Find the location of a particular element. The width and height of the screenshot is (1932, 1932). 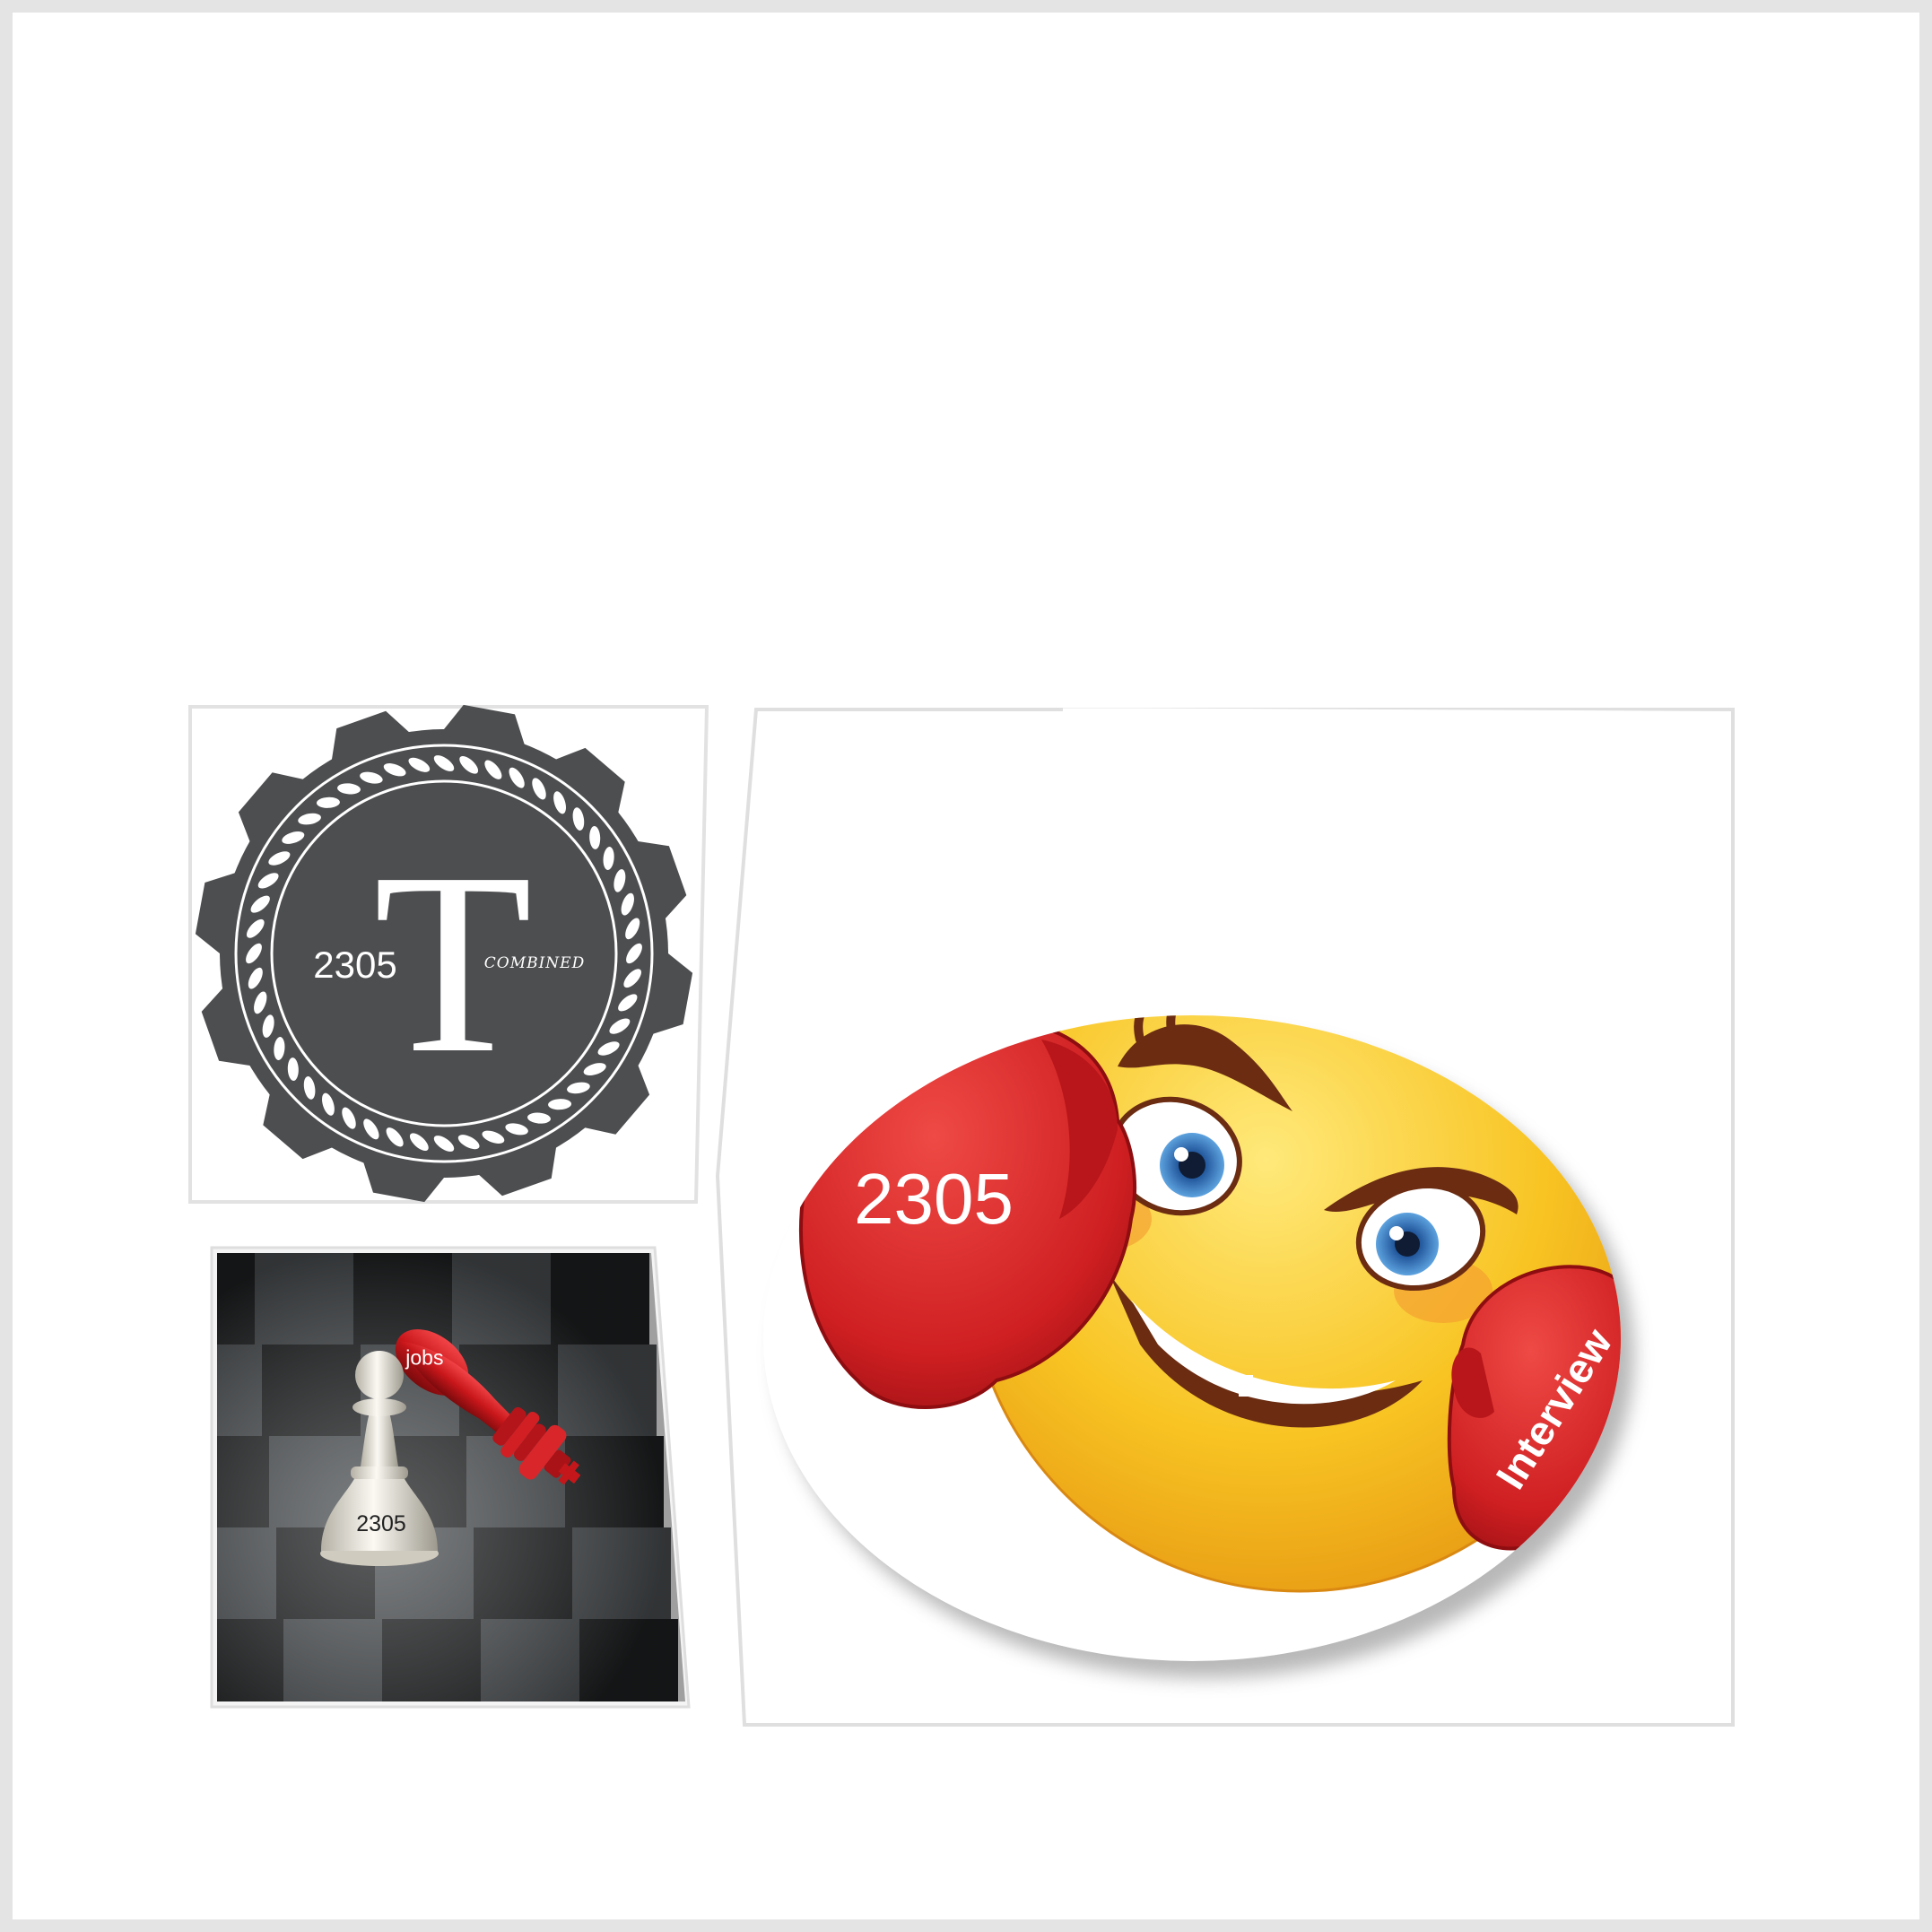

badge-panel: T 2305 COMBINED is located at coordinates (448, 954).